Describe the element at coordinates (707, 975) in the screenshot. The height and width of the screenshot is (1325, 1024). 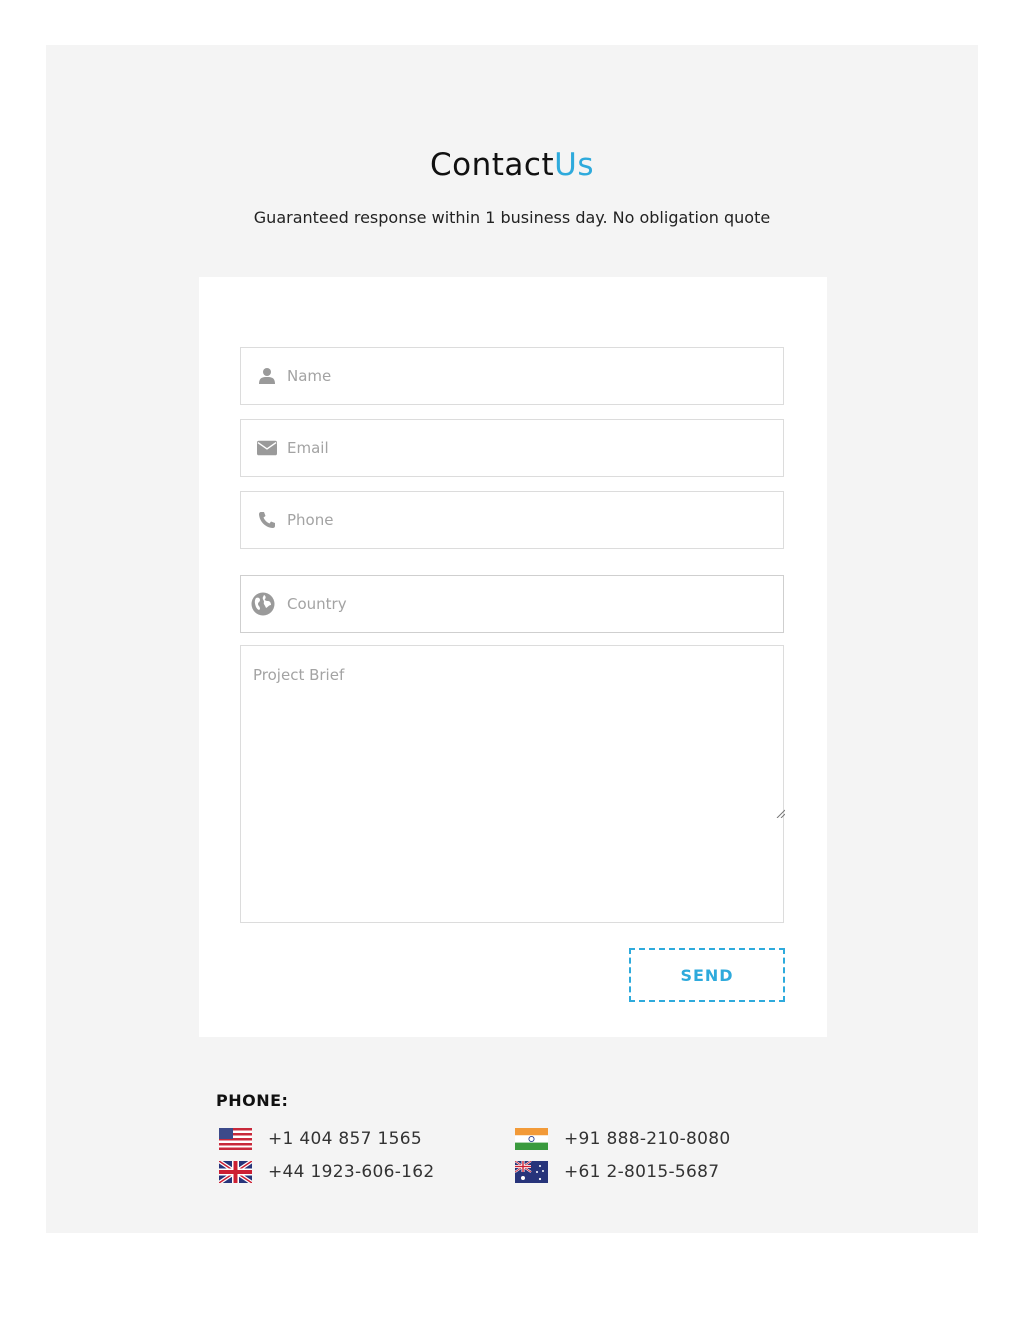
I see `send-button: SEND` at that location.